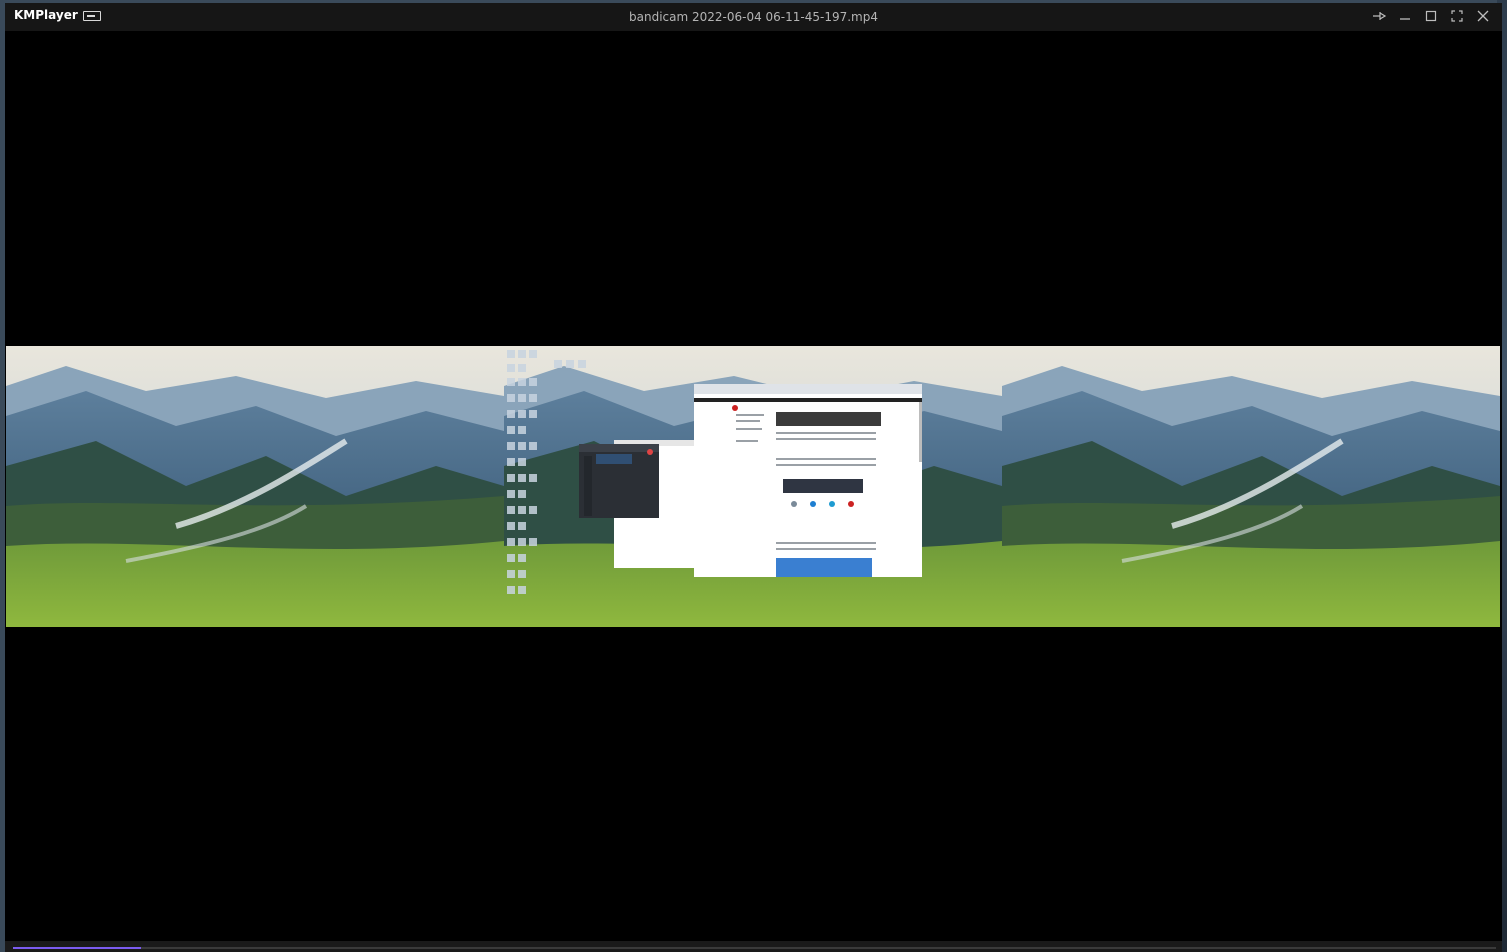  I want to click on desktop-wallpaper-right, so click(1251, 486).